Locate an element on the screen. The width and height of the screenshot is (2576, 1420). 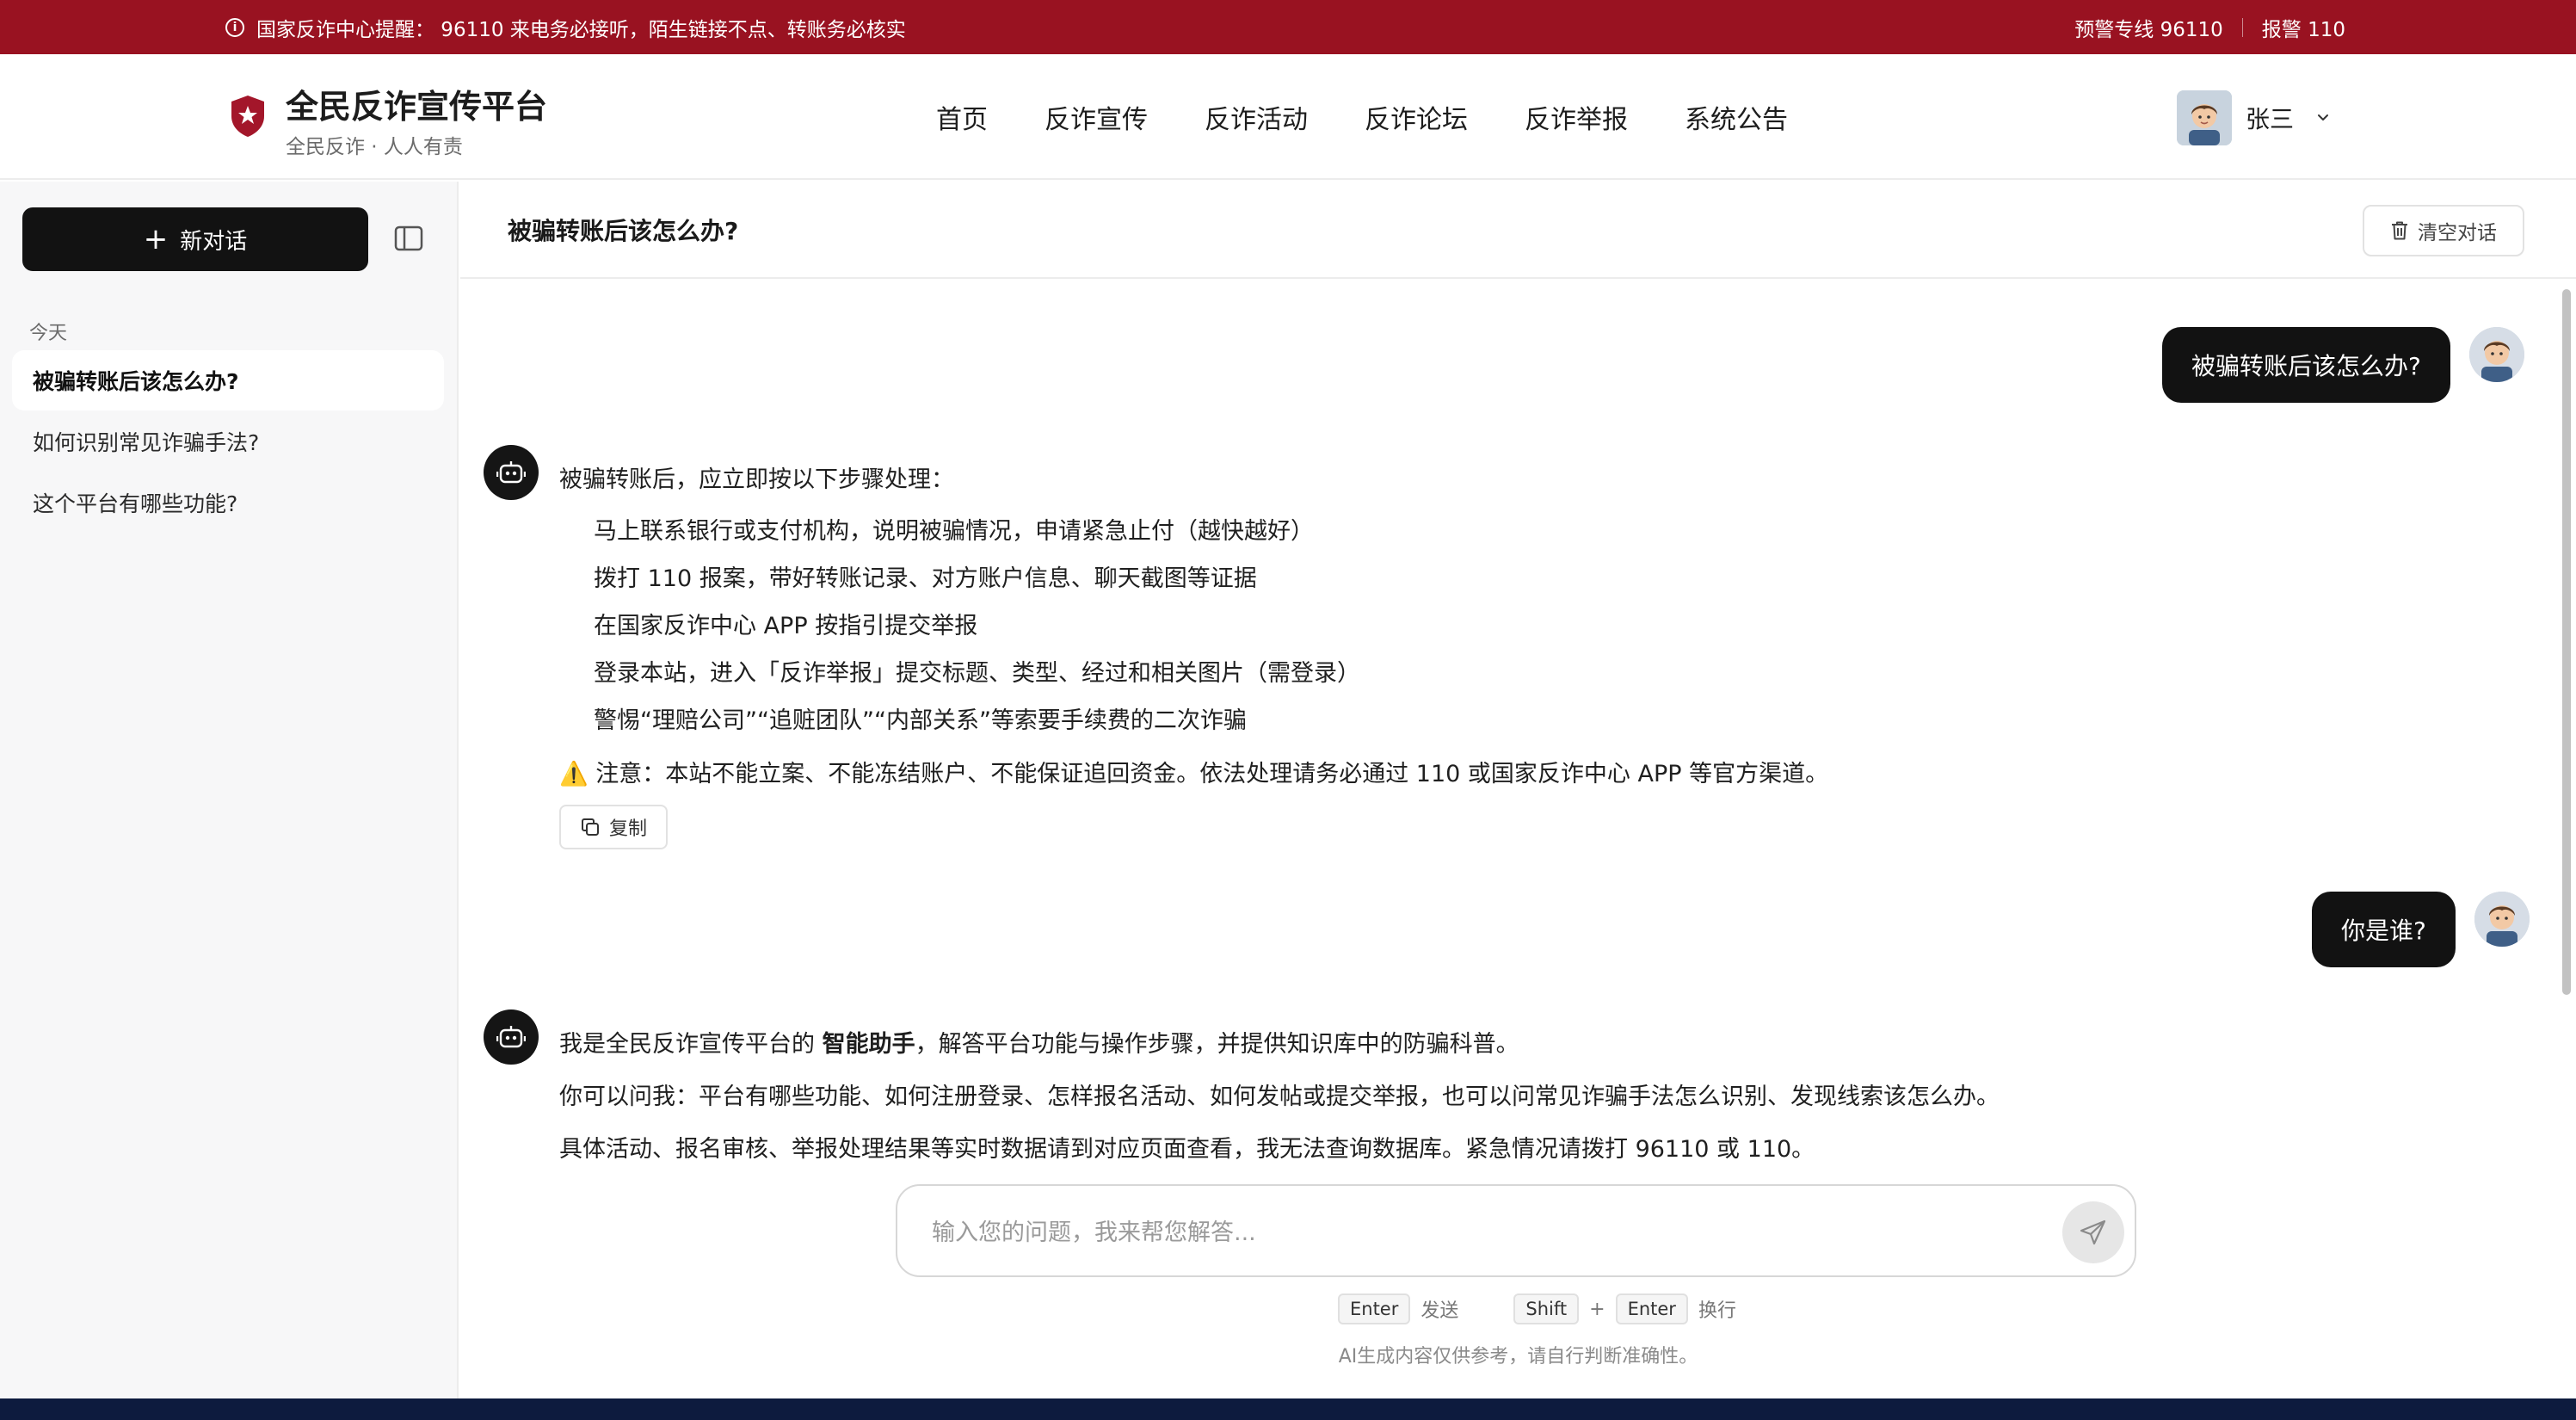
alert-left: i 国家反诈中心提醒： 96110 来电务必接听，陌生链接不点、转账务必核实 is located at coordinates (566, 27).